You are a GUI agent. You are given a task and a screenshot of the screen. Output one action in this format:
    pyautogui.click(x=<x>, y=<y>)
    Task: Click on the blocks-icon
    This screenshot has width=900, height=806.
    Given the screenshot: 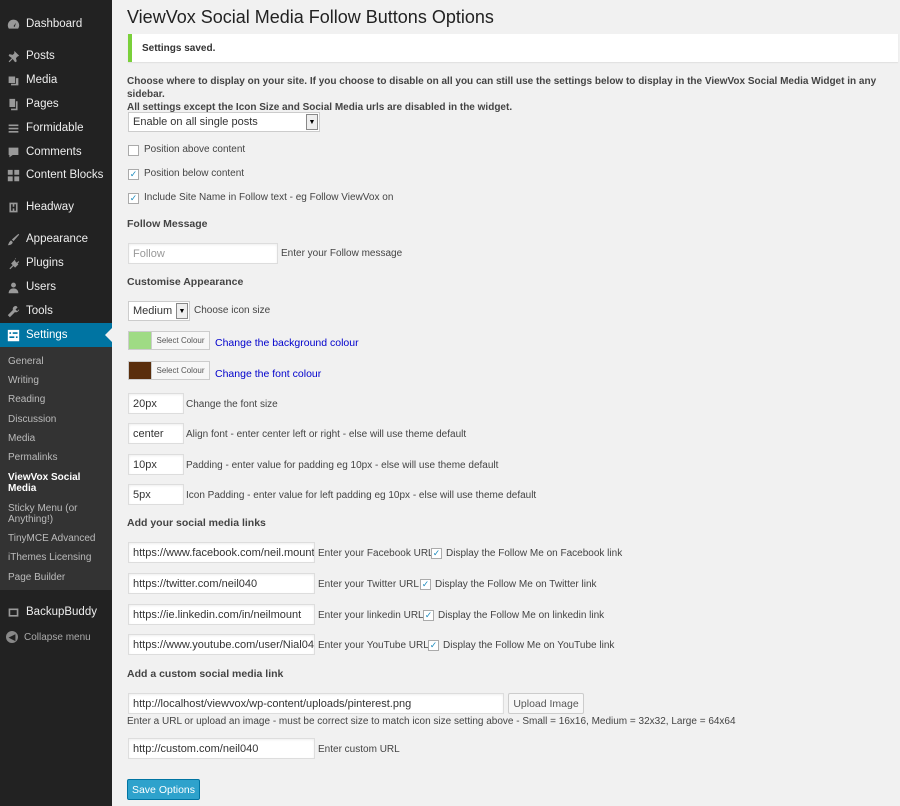 What is the action you would take?
    pyautogui.click(x=13, y=175)
    